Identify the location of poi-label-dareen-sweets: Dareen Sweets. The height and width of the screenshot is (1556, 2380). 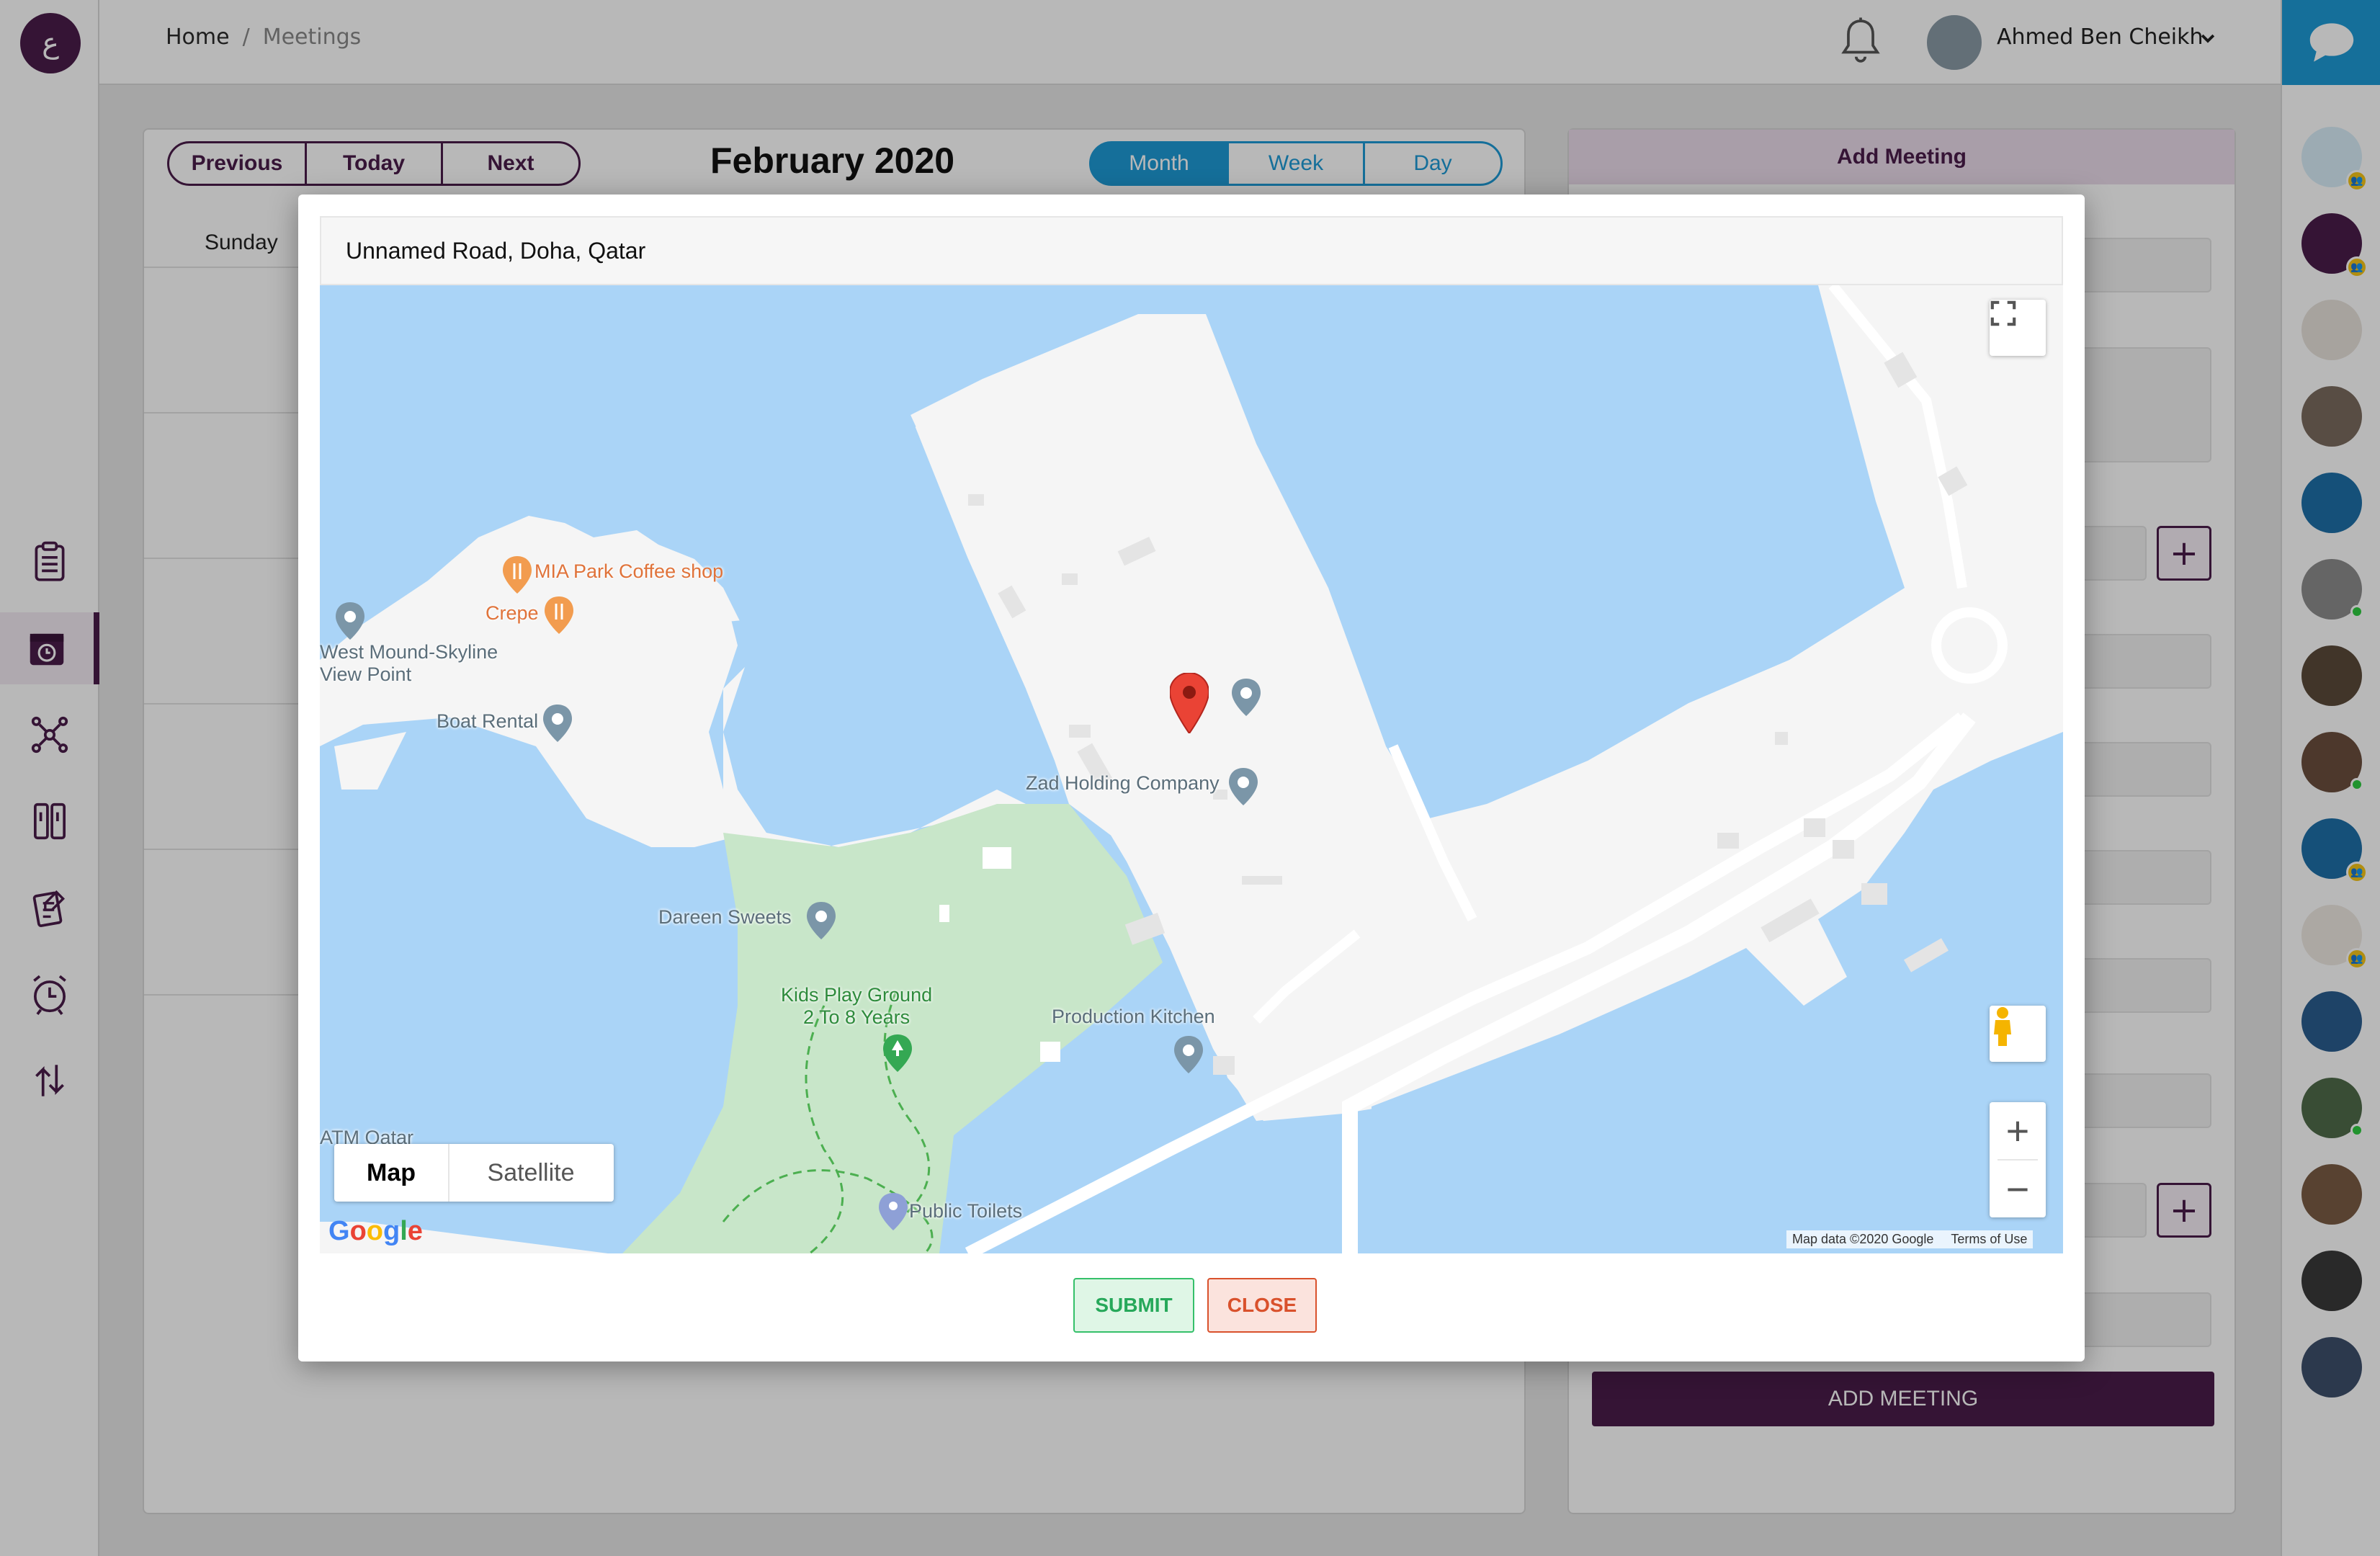
(725, 917).